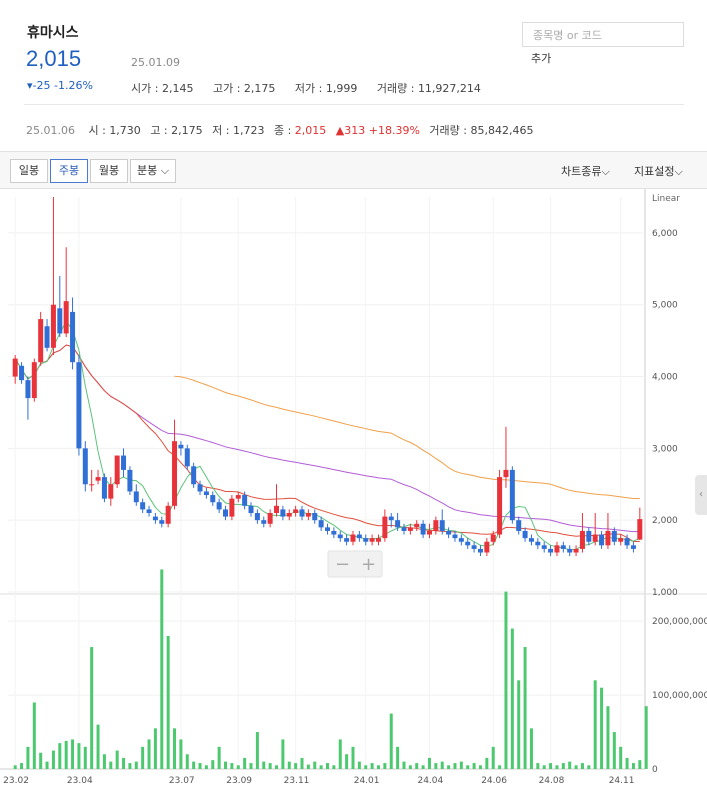  Describe the element at coordinates (666, 199) in the screenshot. I see `scale-label: Linear` at that location.